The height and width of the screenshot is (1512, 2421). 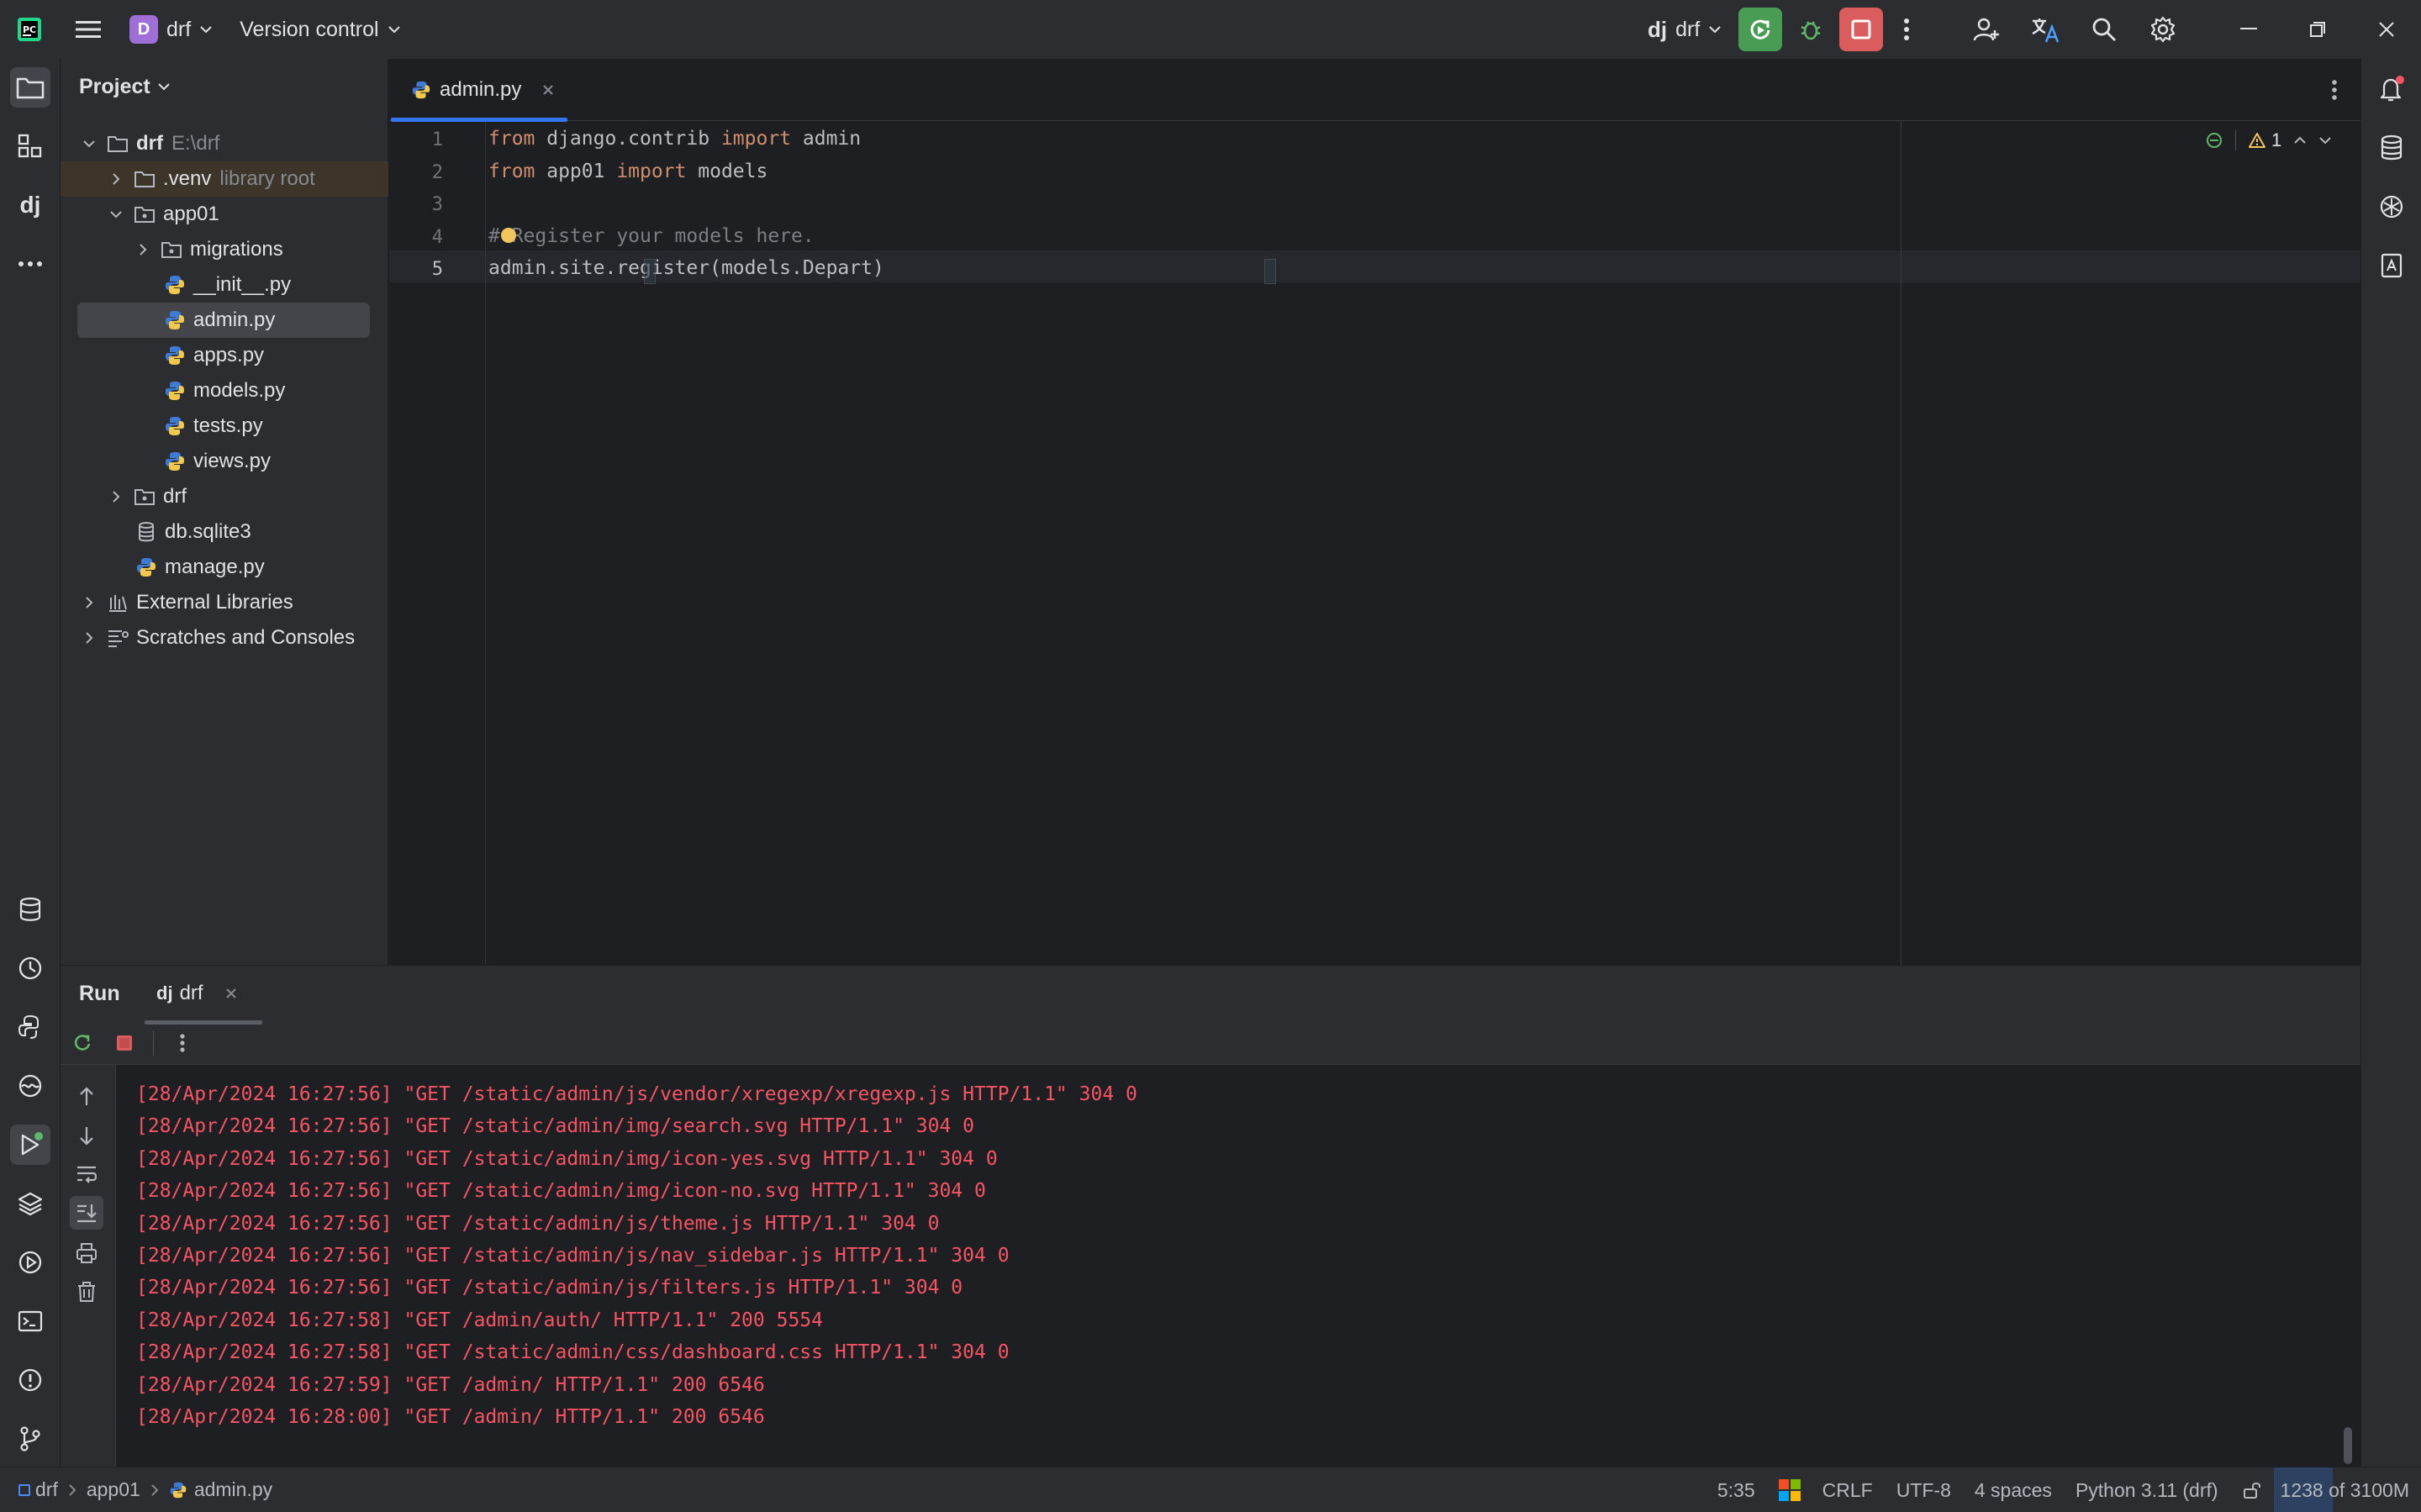 I want to click on pycharm-logo-icon: PC, so click(x=29, y=29).